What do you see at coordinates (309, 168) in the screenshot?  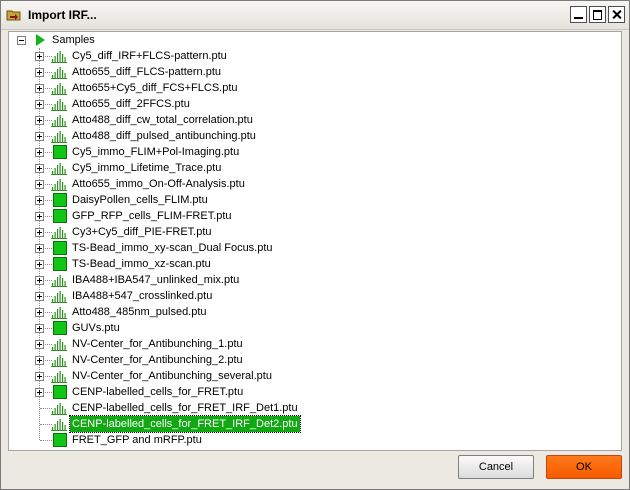 I see `tree-item: Cy5_immo_Lifetime_Trace.ptu` at bounding box center [309, 168].